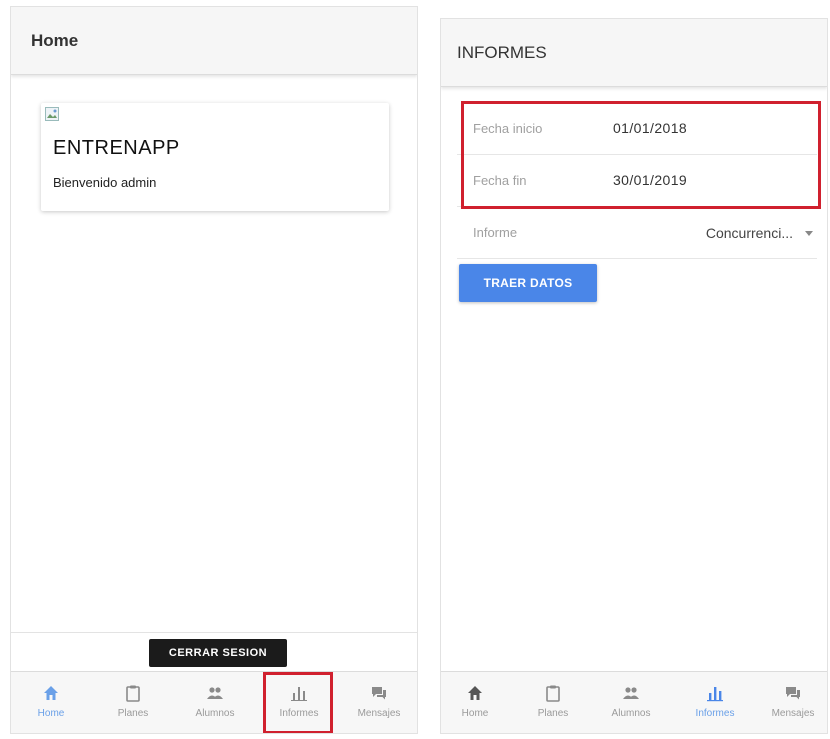 The image size is (830, 739). Describe the element at coordinates (52, 114) in the screenshot. I see `broken-image-icon` at that location.